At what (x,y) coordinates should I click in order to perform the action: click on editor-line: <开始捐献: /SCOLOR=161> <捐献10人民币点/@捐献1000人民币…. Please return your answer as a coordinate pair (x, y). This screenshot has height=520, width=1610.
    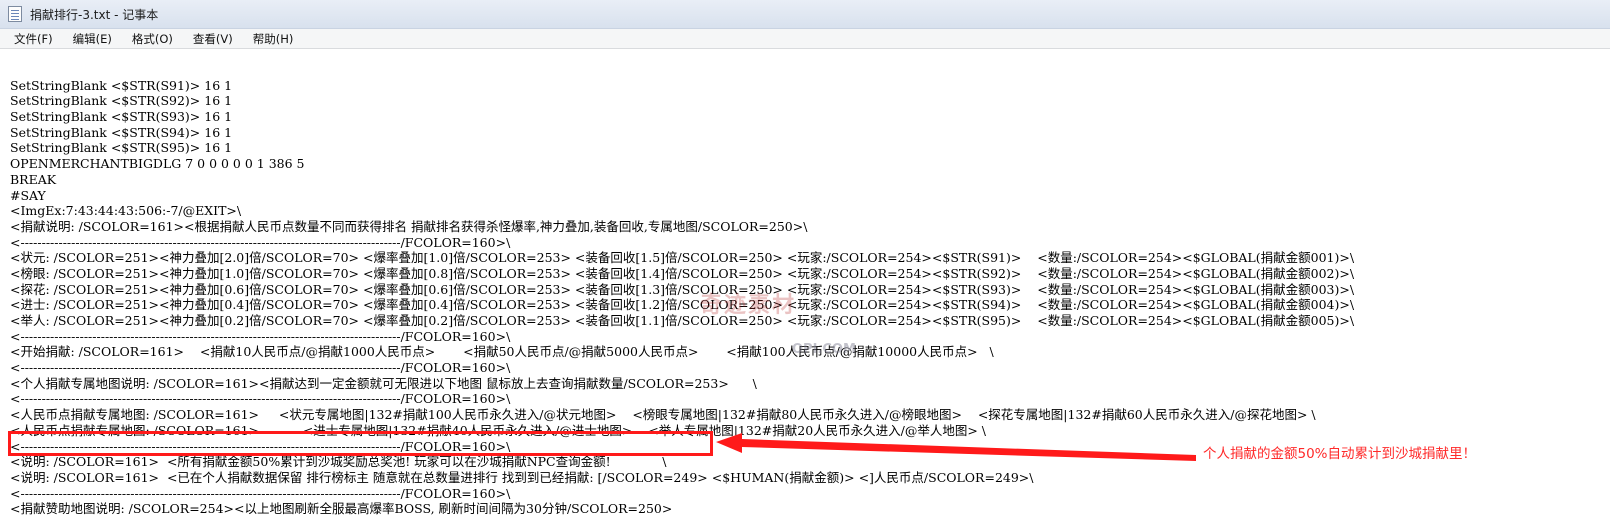
    Looking at the image, I should click on (502, 352).